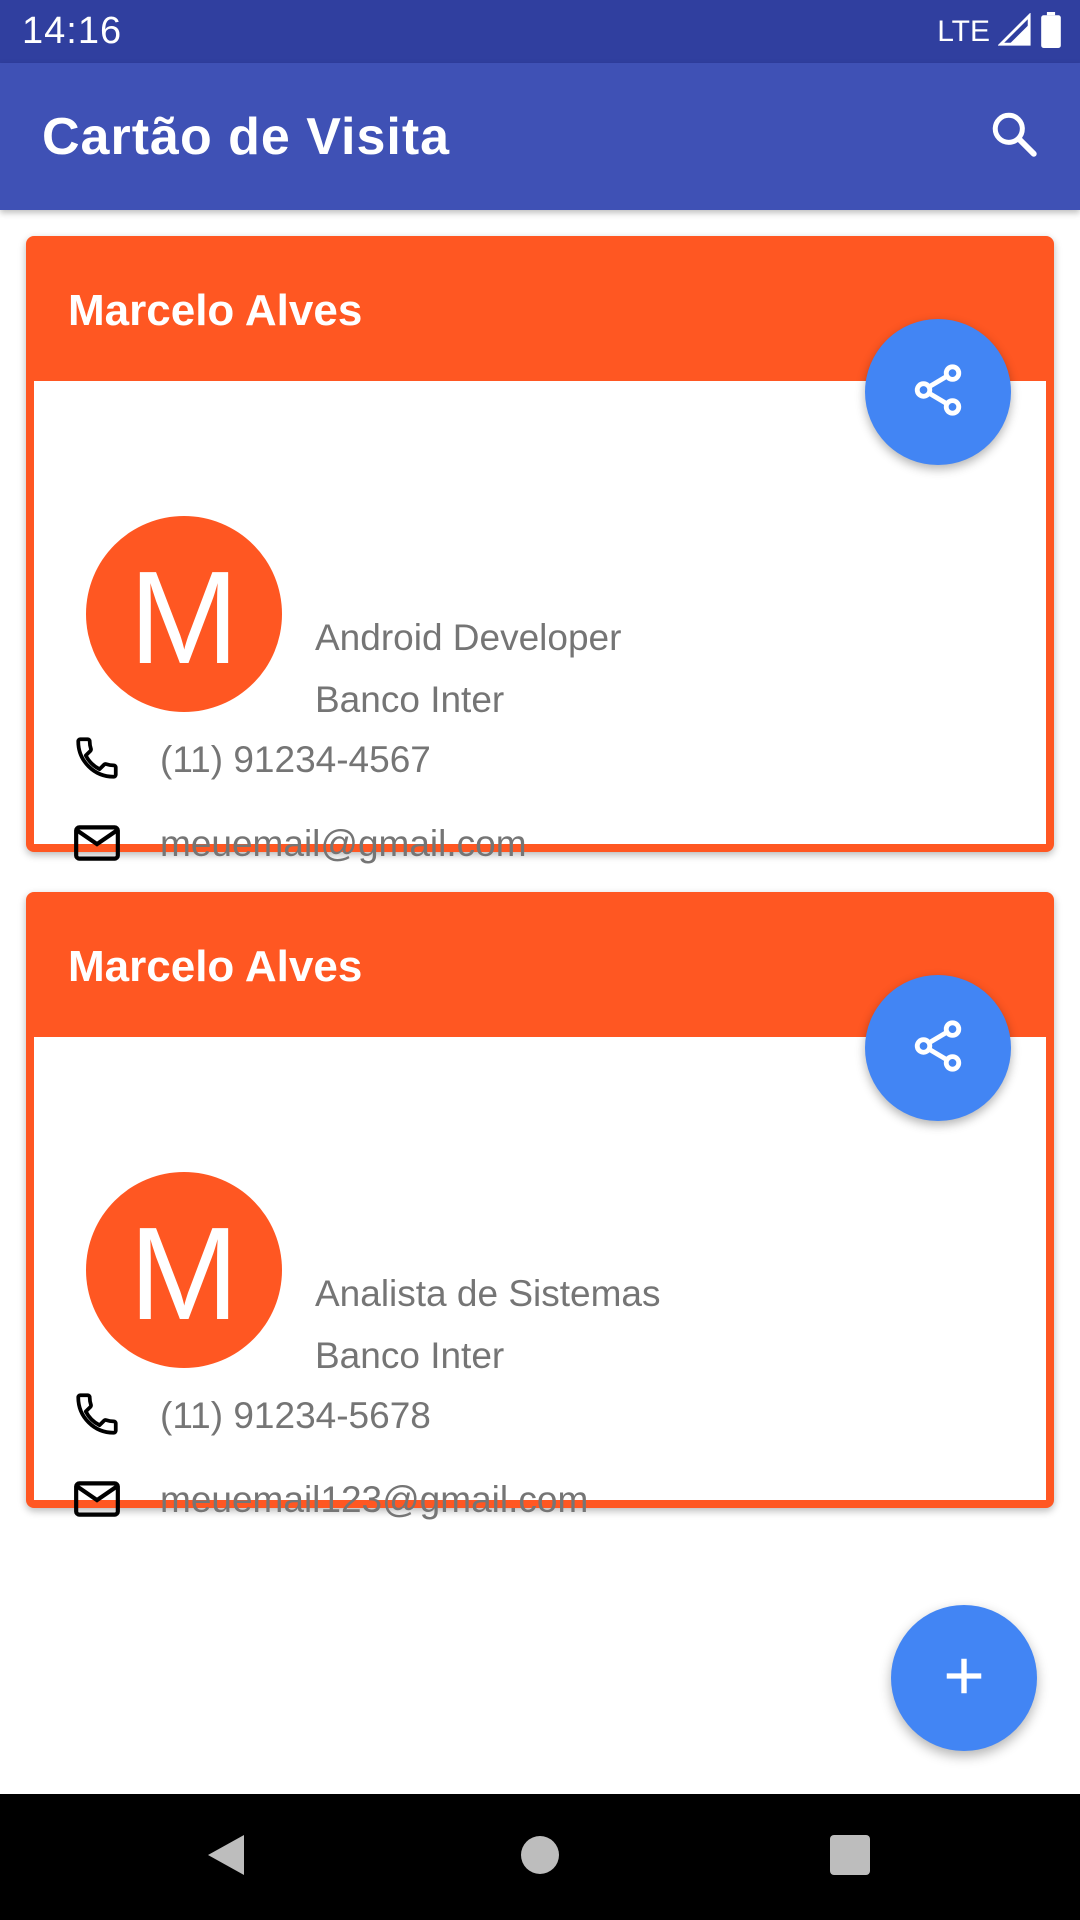 The height and width of the screenshot is (1920, 1080). I want to click on back-icon, so click(226, 1857).